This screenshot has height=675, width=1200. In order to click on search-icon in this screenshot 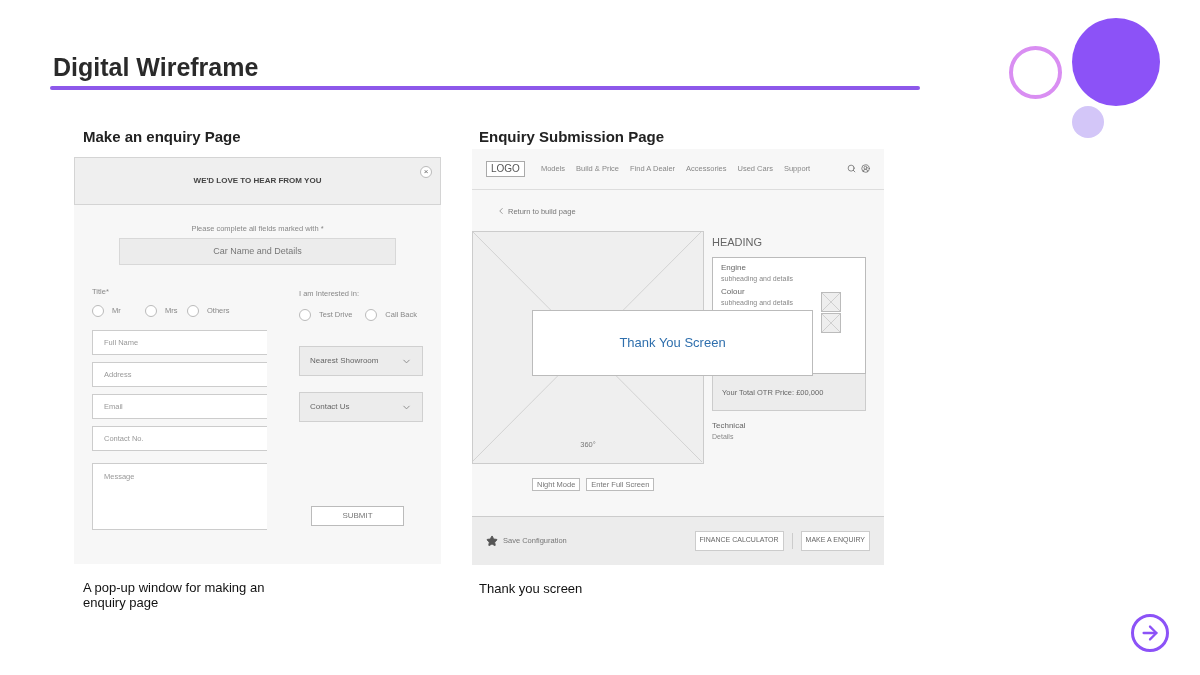, I will do `click(851, 168)`.